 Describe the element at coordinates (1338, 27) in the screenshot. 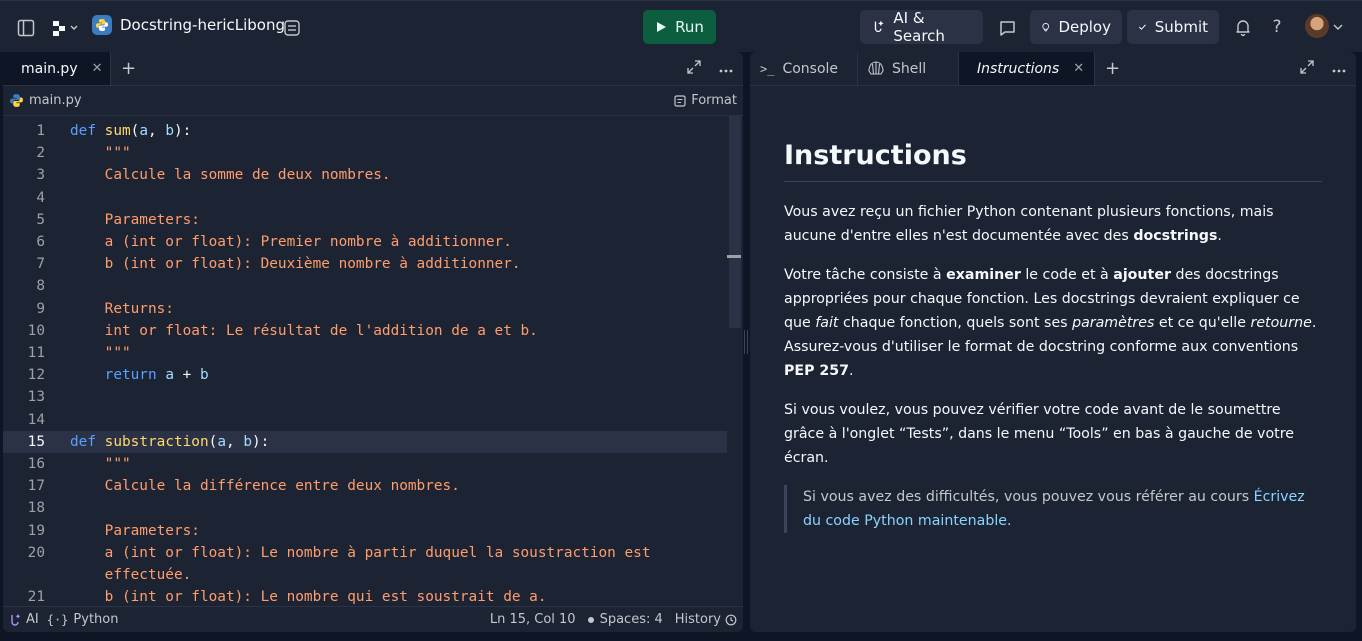

I see `chevron-down-icon` at that location.